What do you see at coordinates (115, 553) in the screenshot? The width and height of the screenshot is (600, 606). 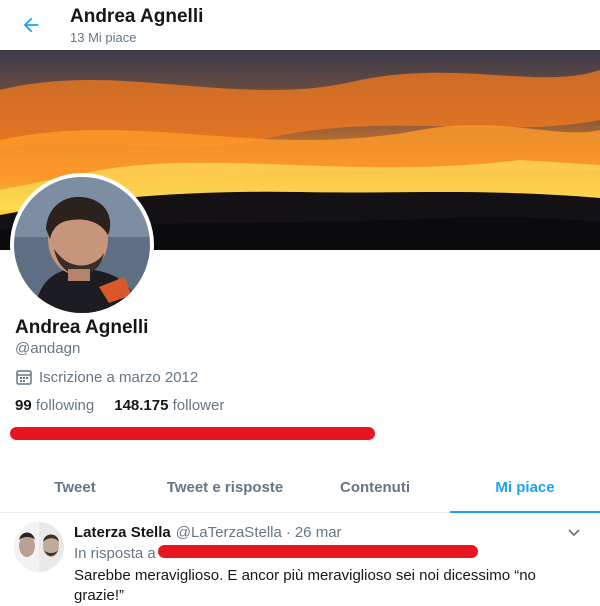 I see `reply-context: In risposta a` at bounding box center [115, 553].